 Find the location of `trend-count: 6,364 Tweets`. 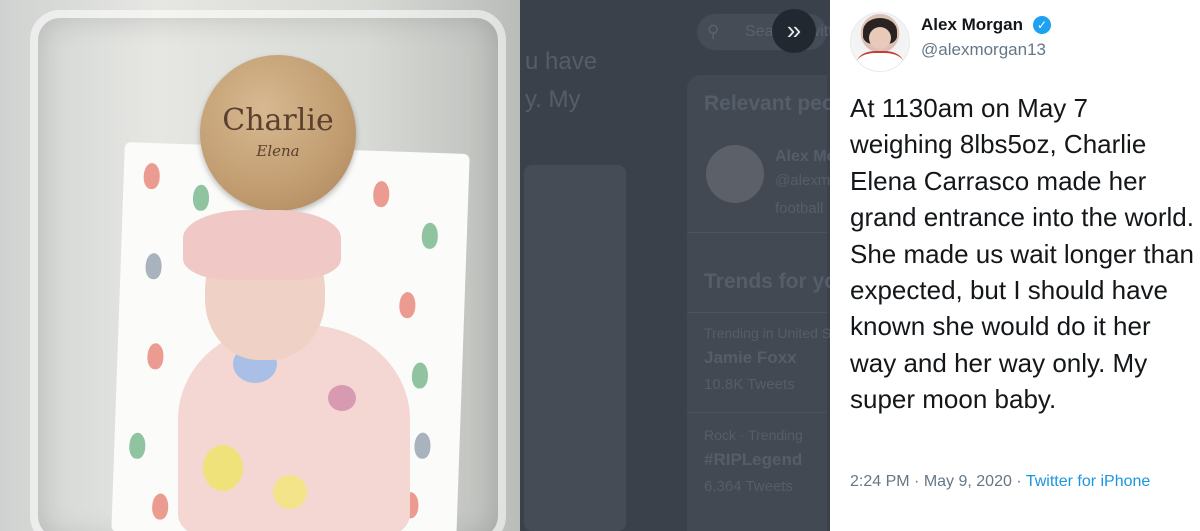

trend-count: 6,364 Tweets is located at coordinates (748, 486).